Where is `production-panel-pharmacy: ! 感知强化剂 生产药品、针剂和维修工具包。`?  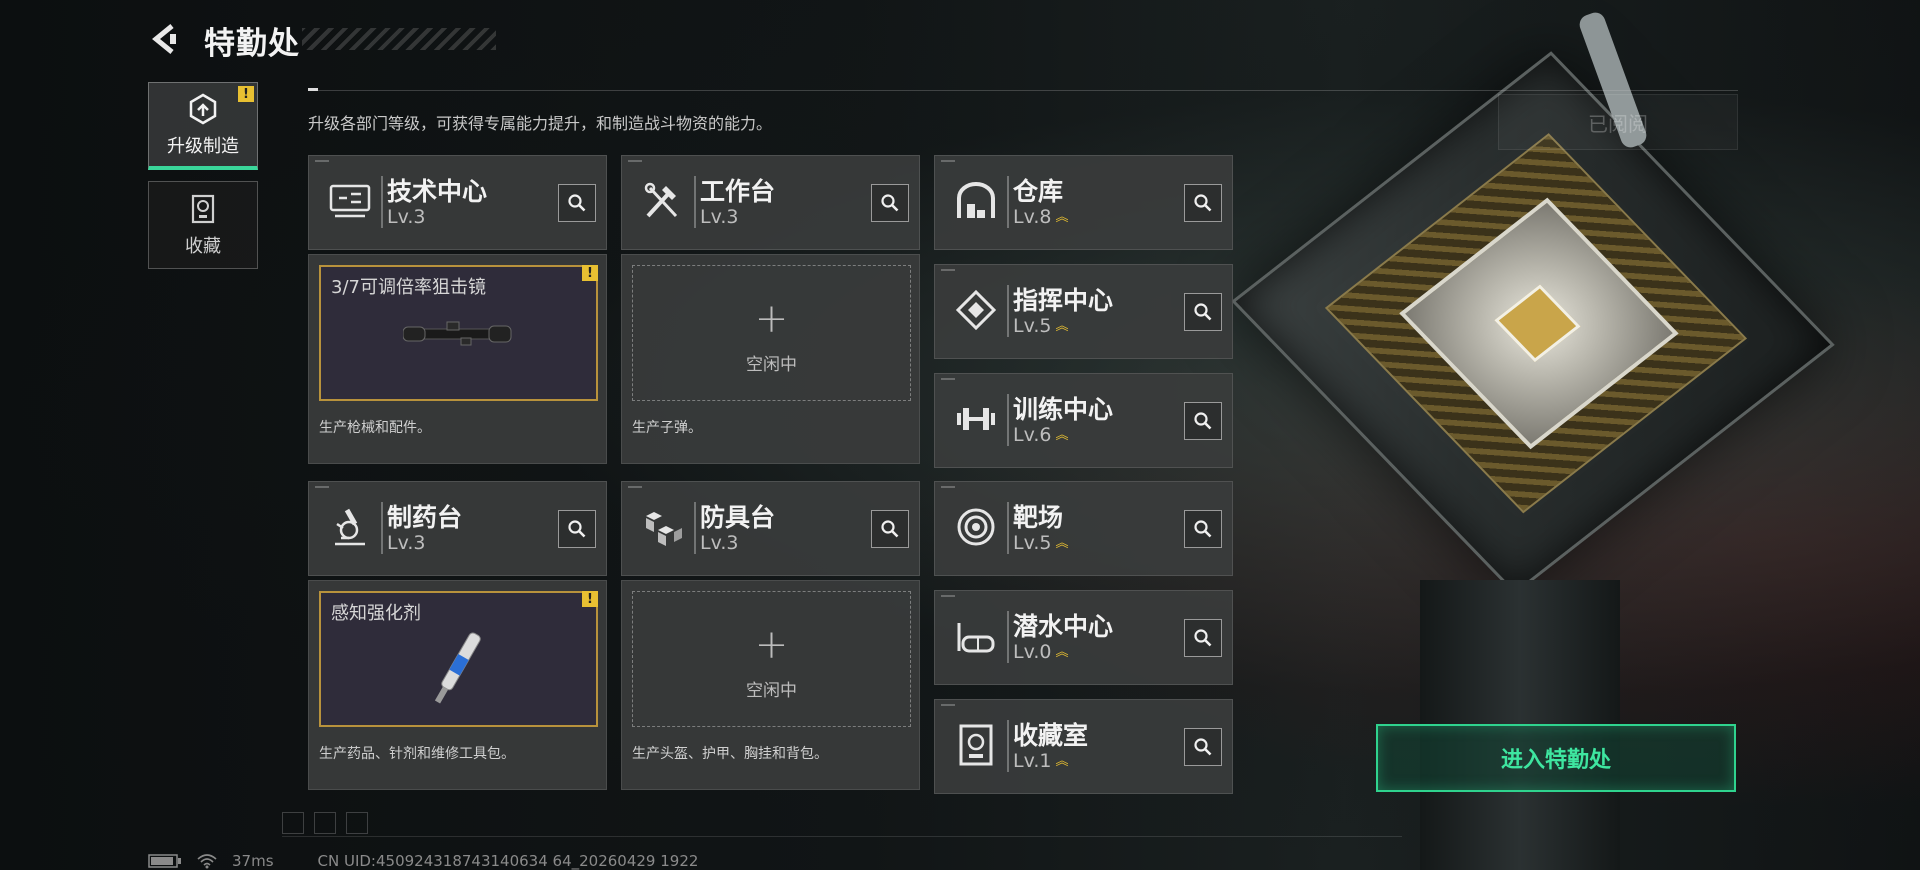 production-panel-pharmacy: ! 感知强化剂 生产药品、针剂和维修工具包。 is located at coordinates (457, 685).